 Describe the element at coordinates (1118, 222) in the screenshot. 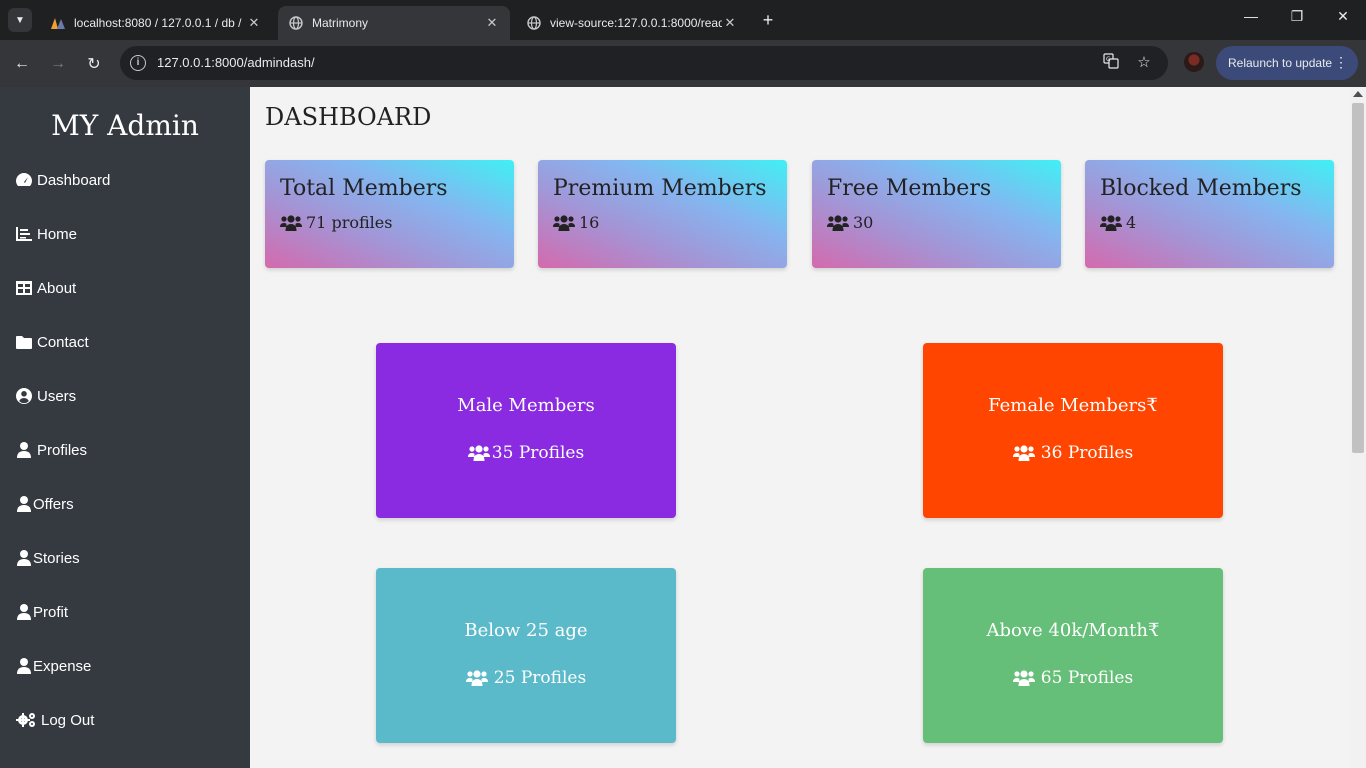

I see `stat-value: 4` at that location.